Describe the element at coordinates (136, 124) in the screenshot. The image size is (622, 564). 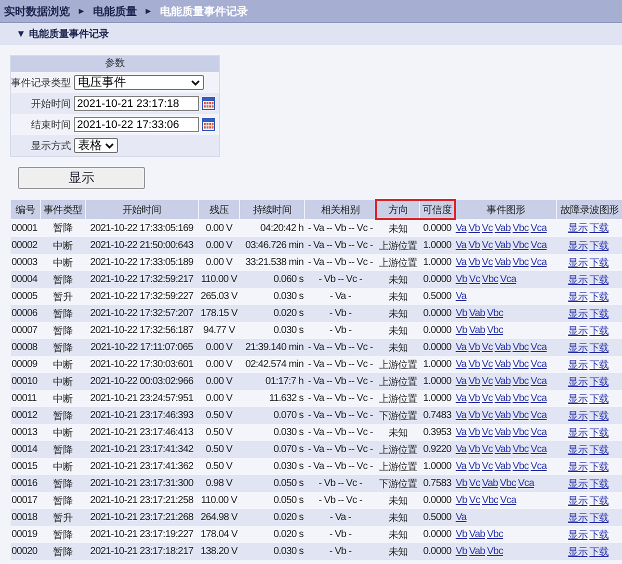
I see `date-field: 2021-10-22 17:33:06` at that location.